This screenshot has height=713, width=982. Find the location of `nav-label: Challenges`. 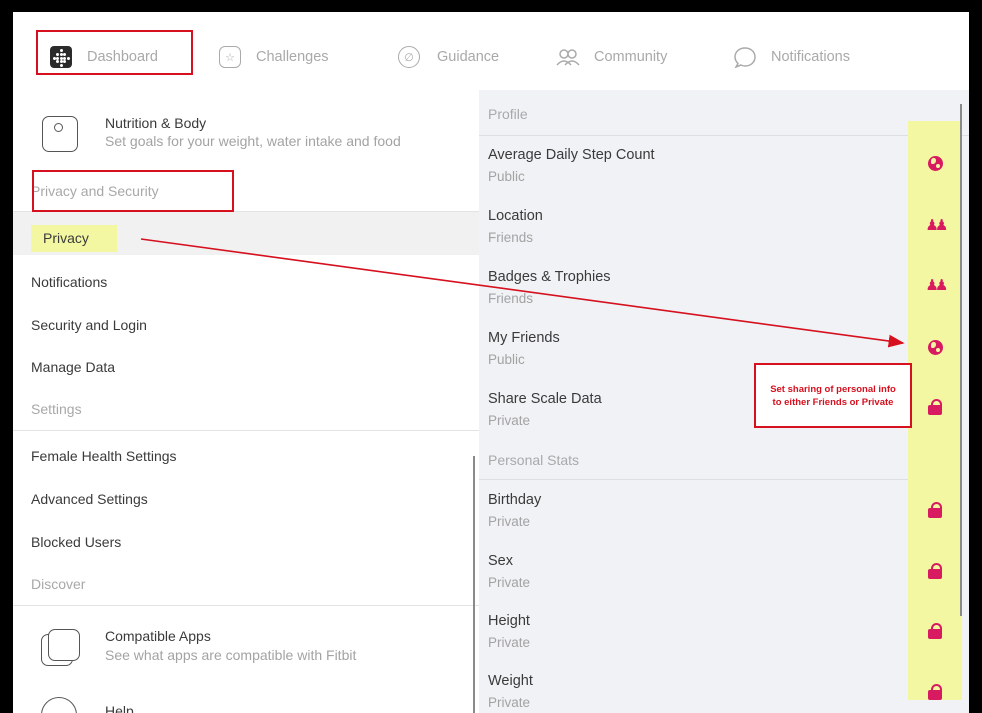

nav-label: Challenges is located at coordinates (292, 57).